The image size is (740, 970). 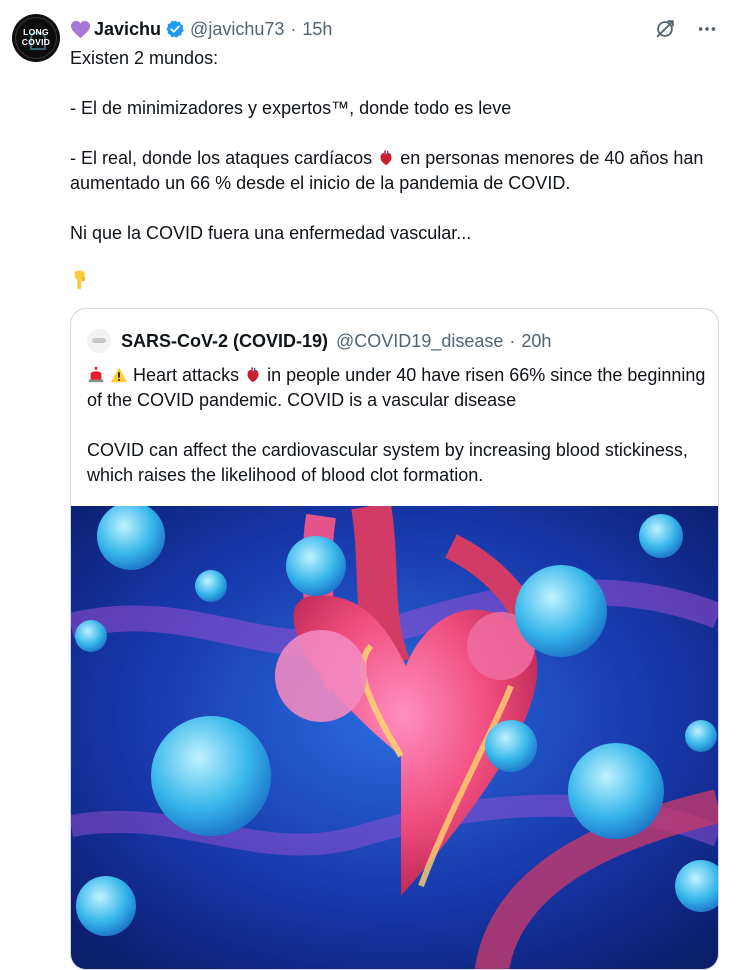 I want to click on avatar-text-long: LONG, so click(x=36, y=32).